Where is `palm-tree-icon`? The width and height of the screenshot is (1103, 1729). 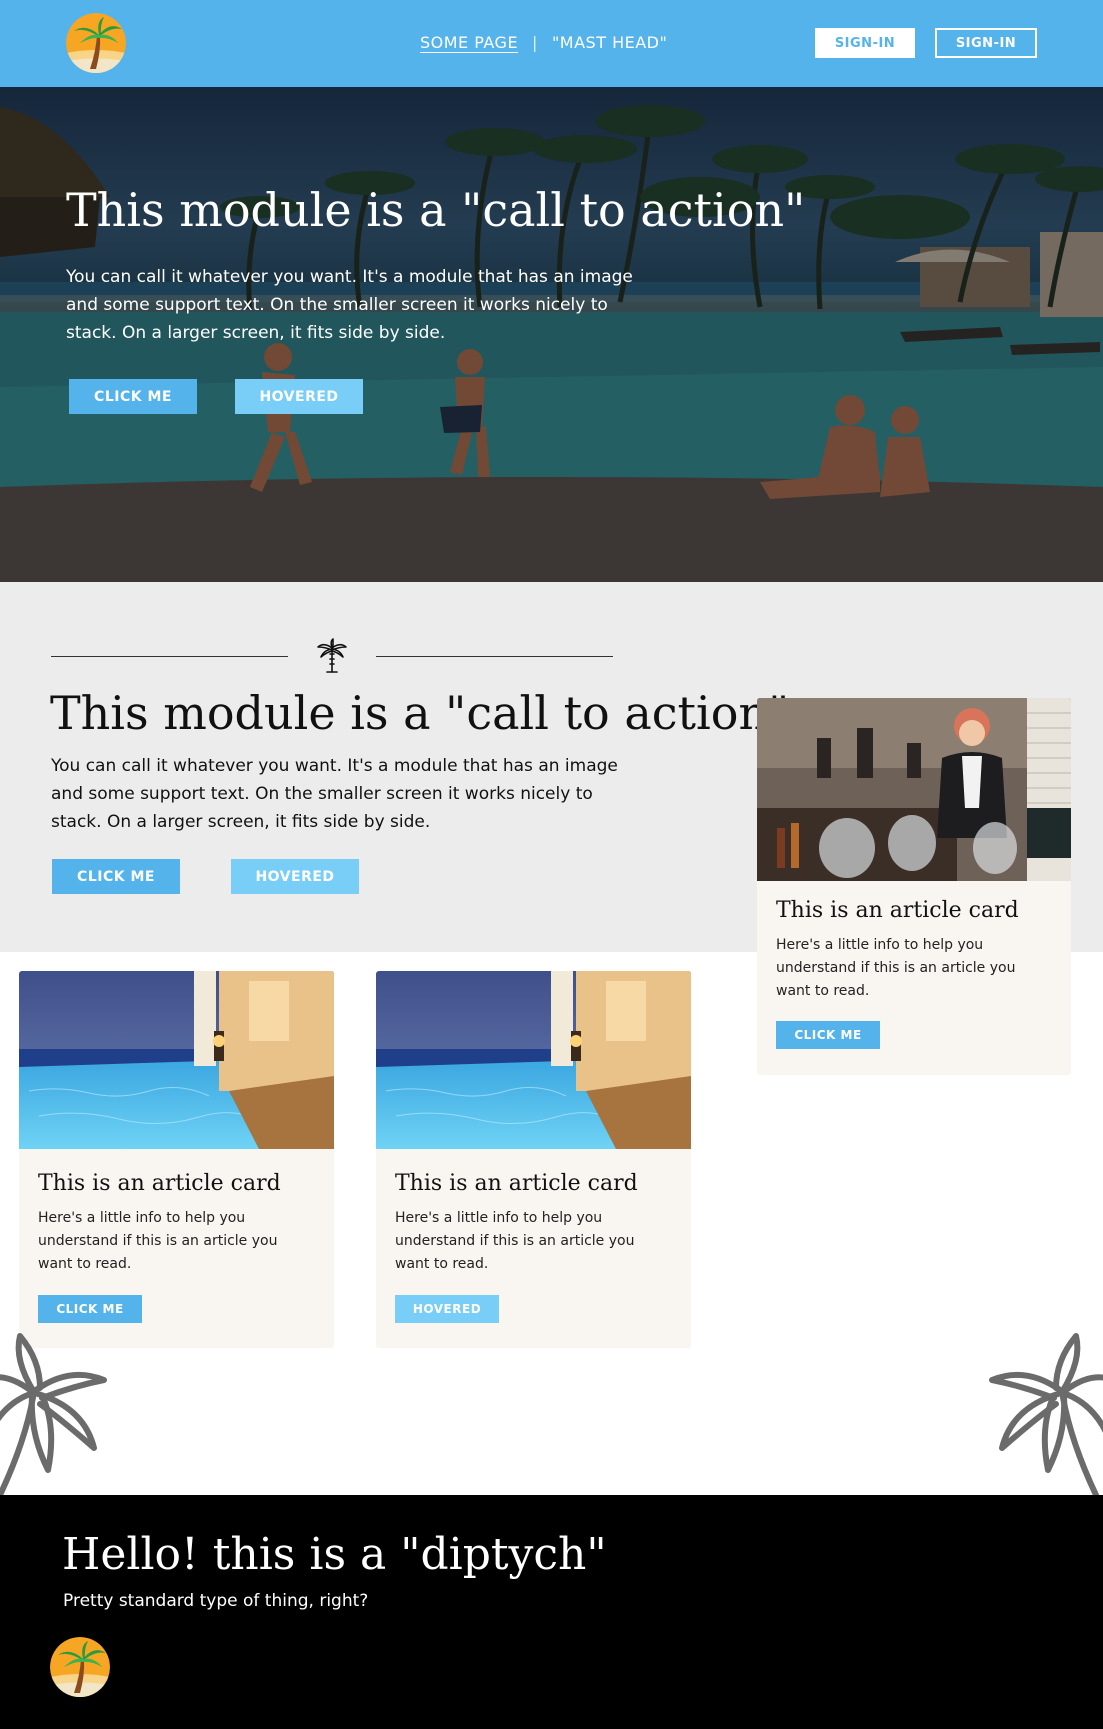
palm-tree-icon is located at coordinates (332, 656).